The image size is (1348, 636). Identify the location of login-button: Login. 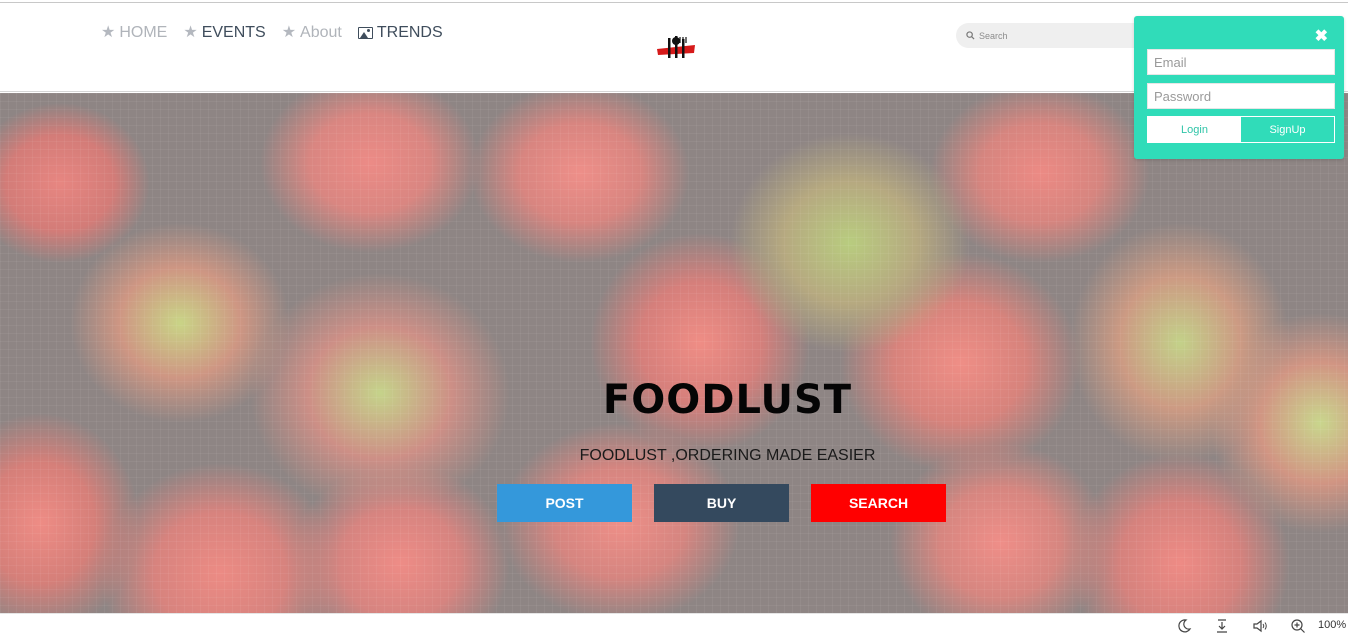
(1194, 129).